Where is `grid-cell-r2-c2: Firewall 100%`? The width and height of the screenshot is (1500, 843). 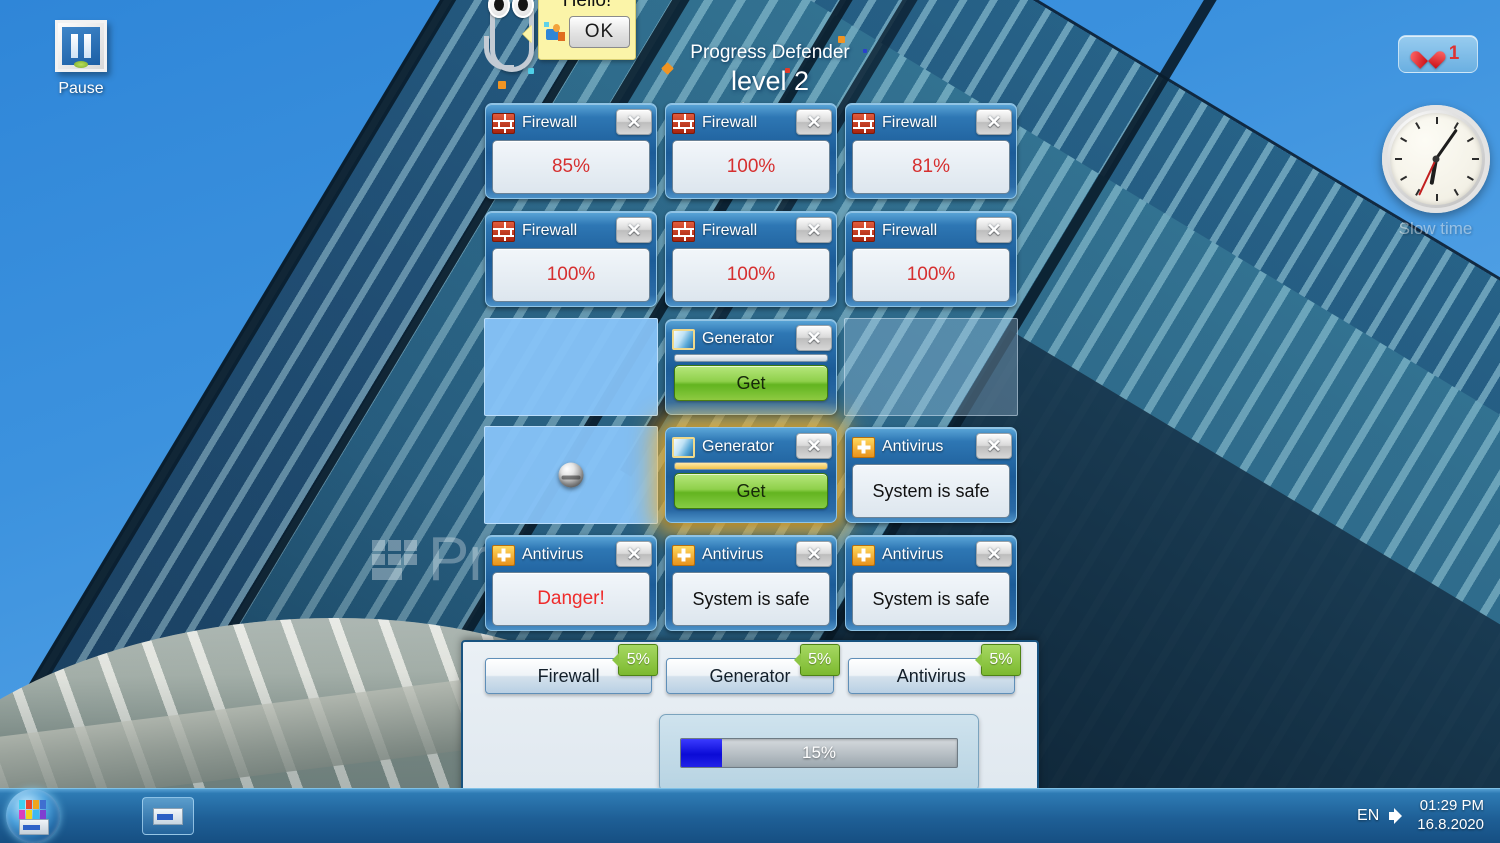
grid-cell-r2-c2: Firewall 100% is located at coordinates (751, 259).